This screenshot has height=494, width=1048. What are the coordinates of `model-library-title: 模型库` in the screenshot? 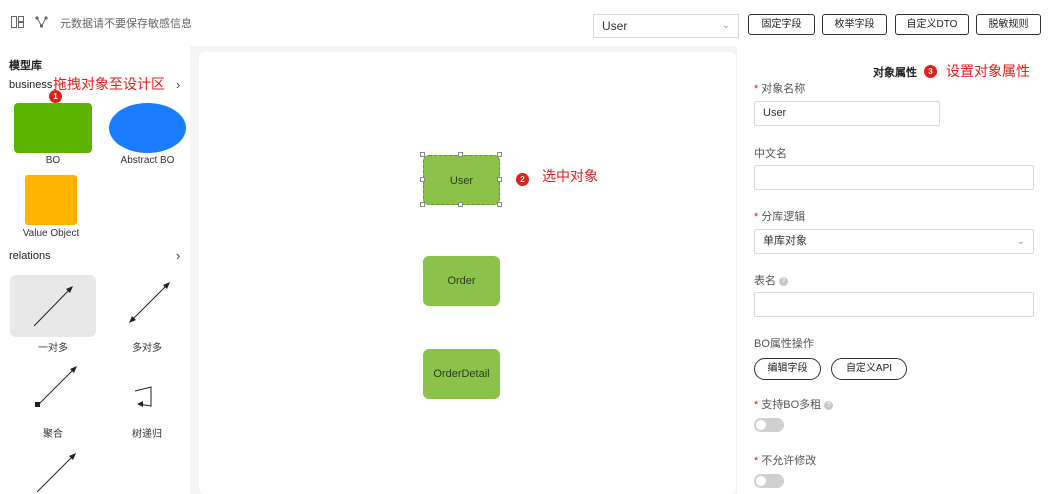 It's located at (25, 66).